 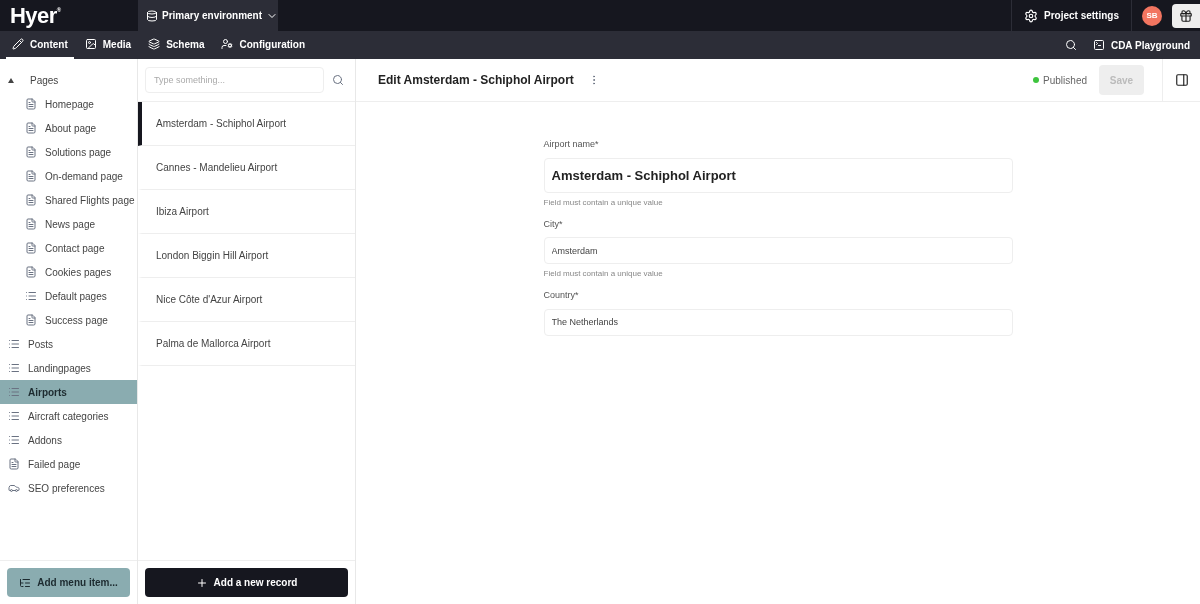 I want to click on playground-button: CDA Playground, so click(x=1141, y=45).